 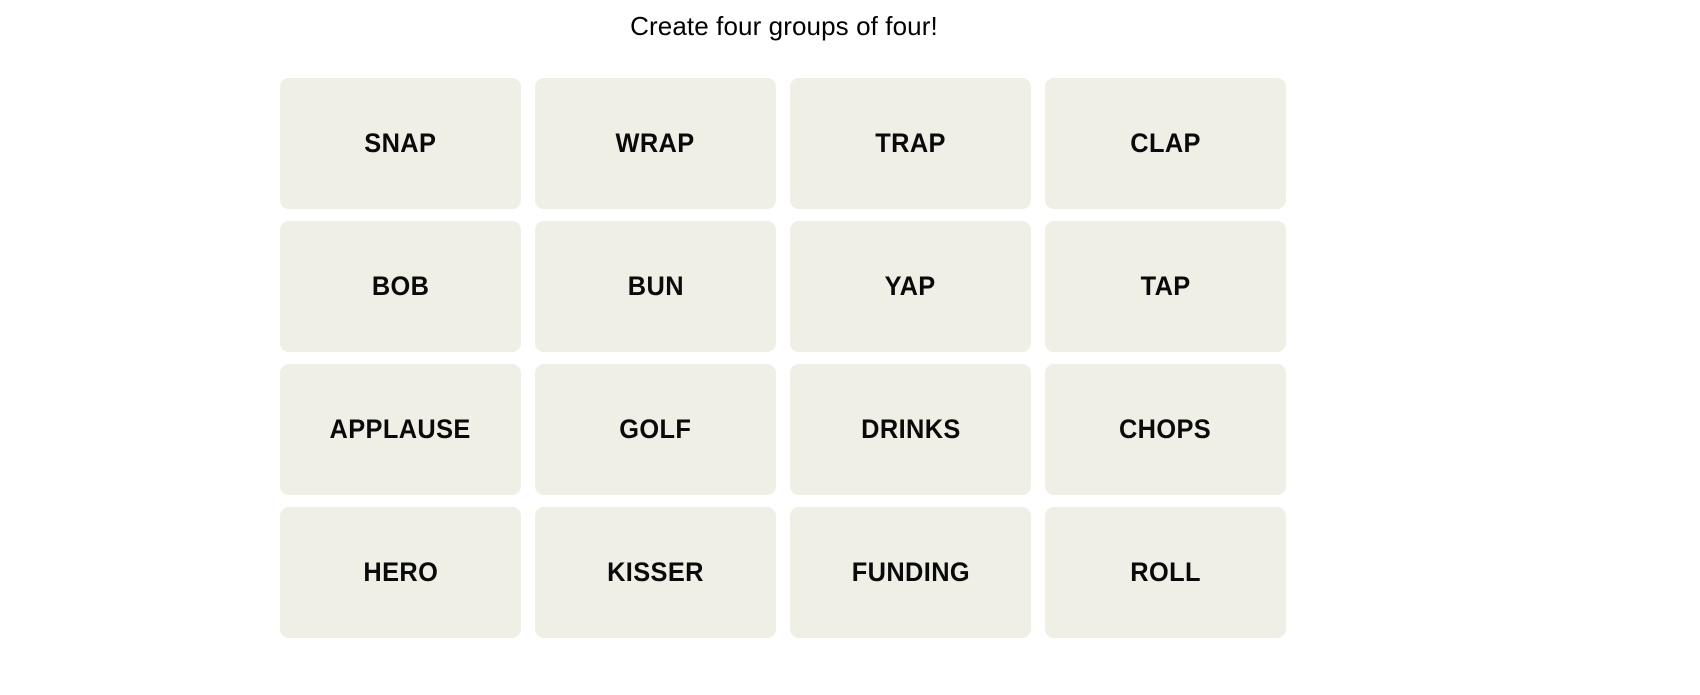 I want to click on word-tile: DRINKS, so click(x=910, y=429).